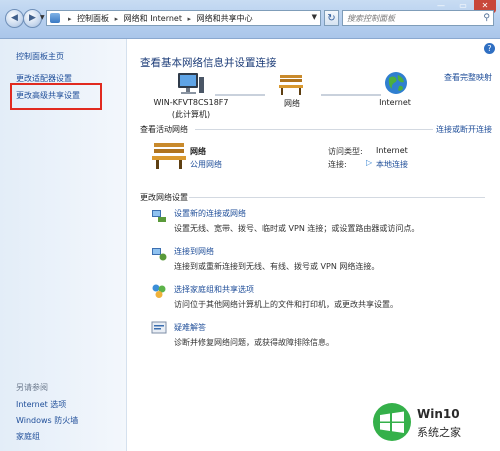 The image size is (500, 451). Describe the element at coordinates (41, 404) in the screenshot. I see `internet-options-link: Internet 选项` at that location.